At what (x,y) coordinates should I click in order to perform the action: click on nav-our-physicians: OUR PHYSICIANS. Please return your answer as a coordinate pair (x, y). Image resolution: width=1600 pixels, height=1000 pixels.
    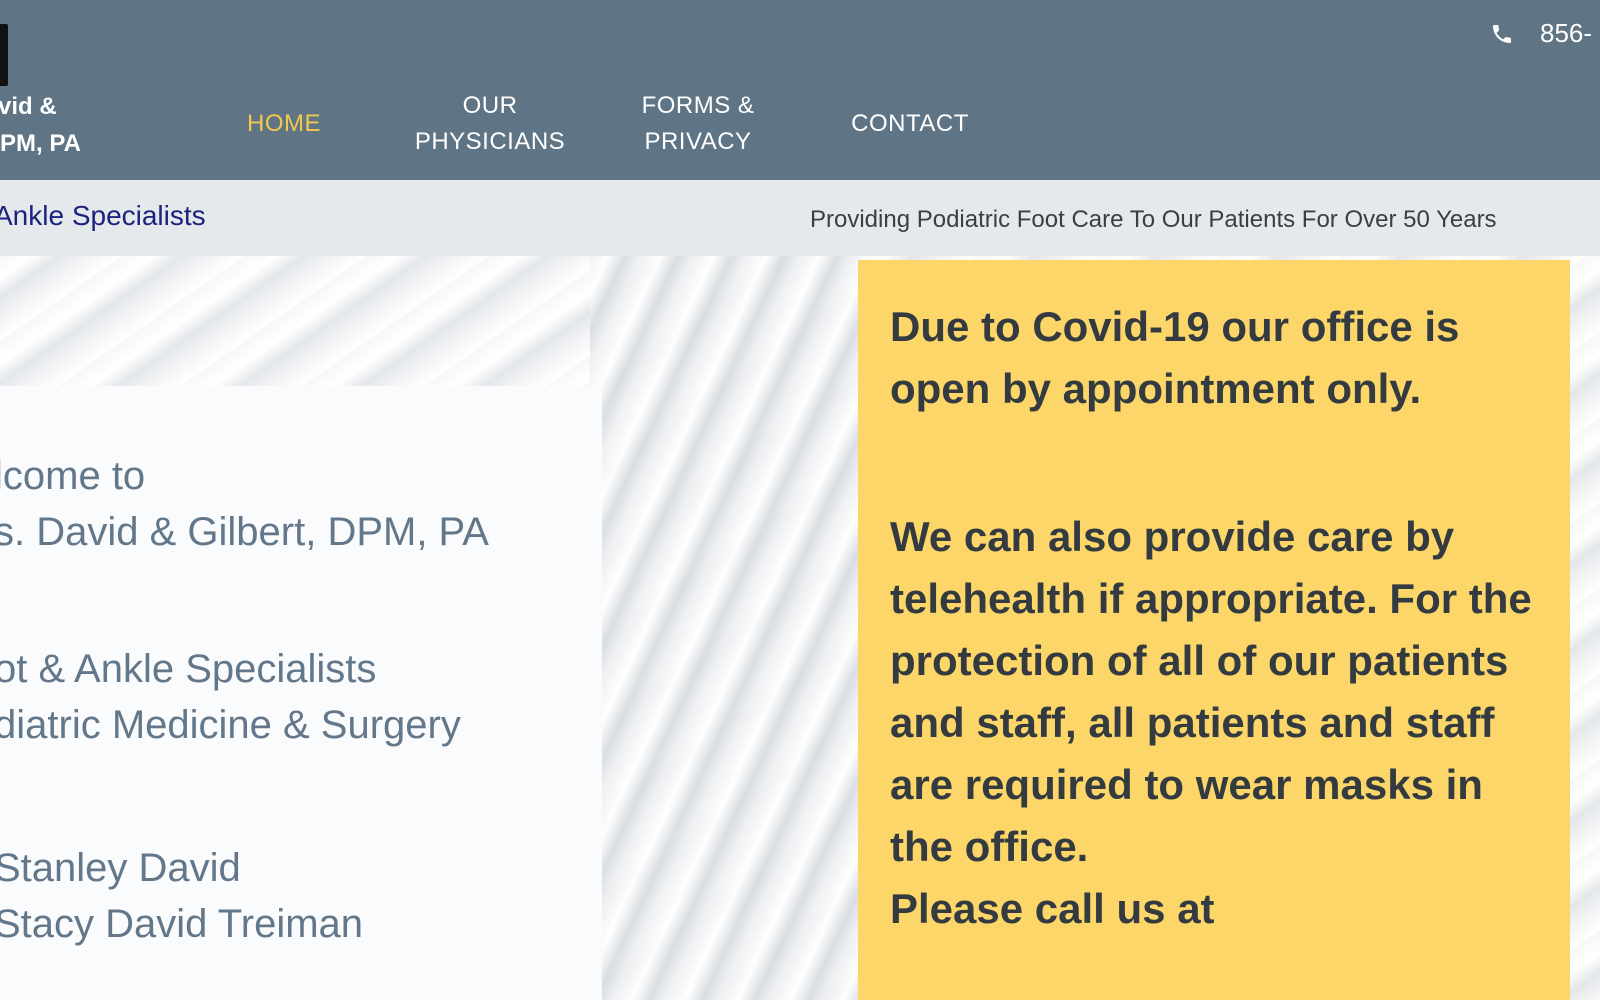
    Looking at the image, I should click on (490, 124).